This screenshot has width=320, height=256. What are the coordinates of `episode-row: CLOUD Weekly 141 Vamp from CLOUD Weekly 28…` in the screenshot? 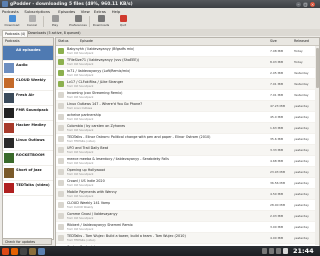 It's located at (187, 205).